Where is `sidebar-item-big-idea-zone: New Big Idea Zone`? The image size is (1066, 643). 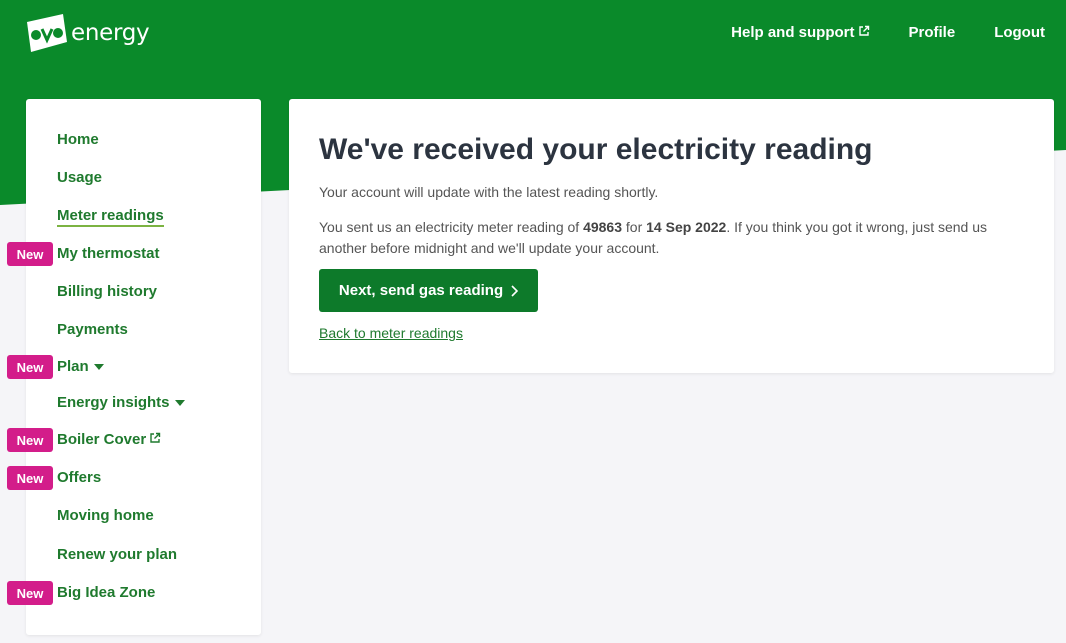
sidebar-item-big-idea-zone: New Big Idea Zone is located at coordinates (81, 593).